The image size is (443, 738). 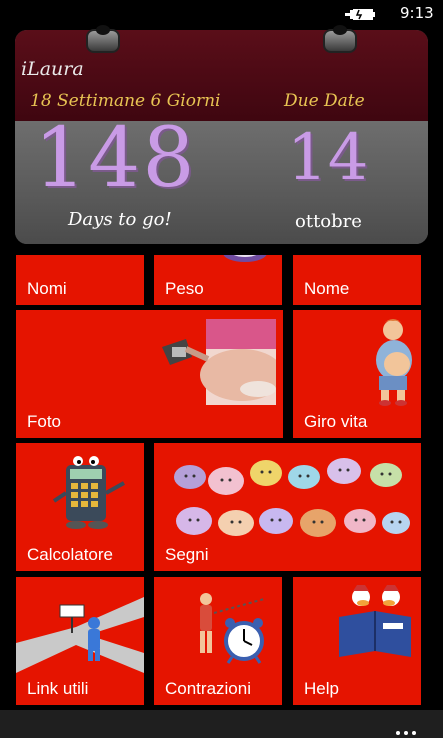 What do you see at coordinates (88, 492) in the screenshot?
I see `calculator-cartoon-icon` at bounding box center [88, 492].